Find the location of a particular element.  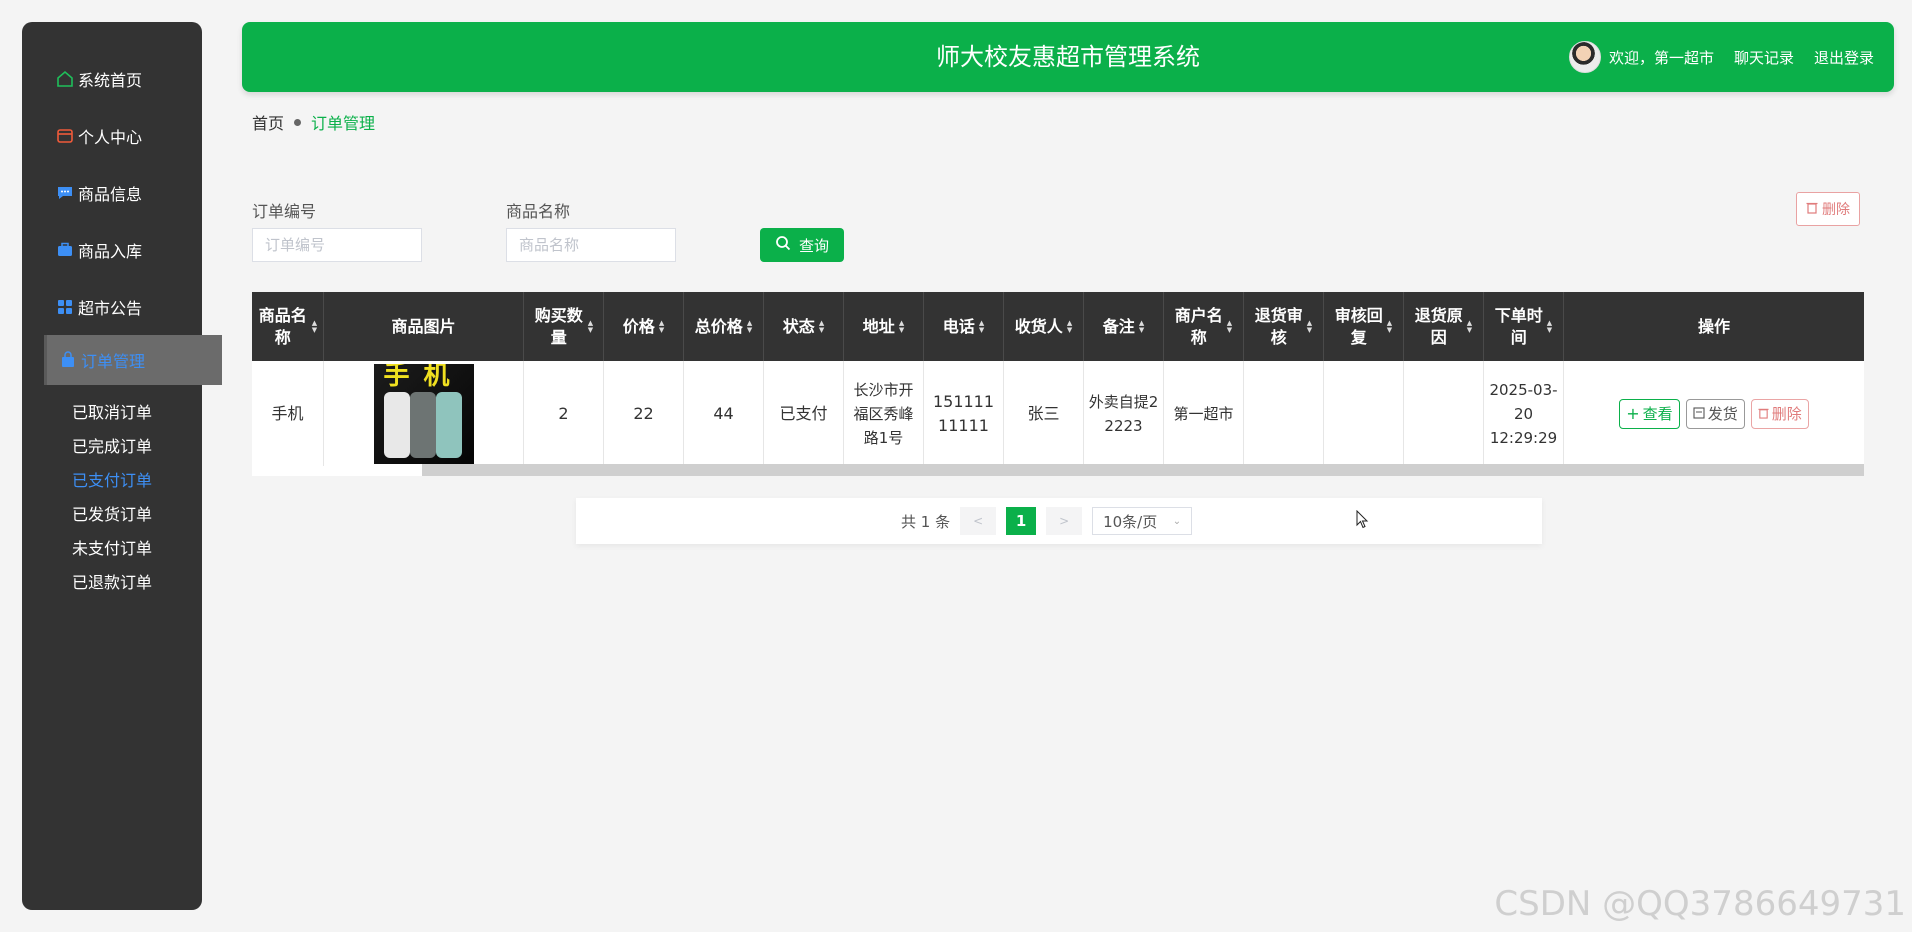

page-size-select: 10条/页 ⌄ is located at coordinates (1142, 521).